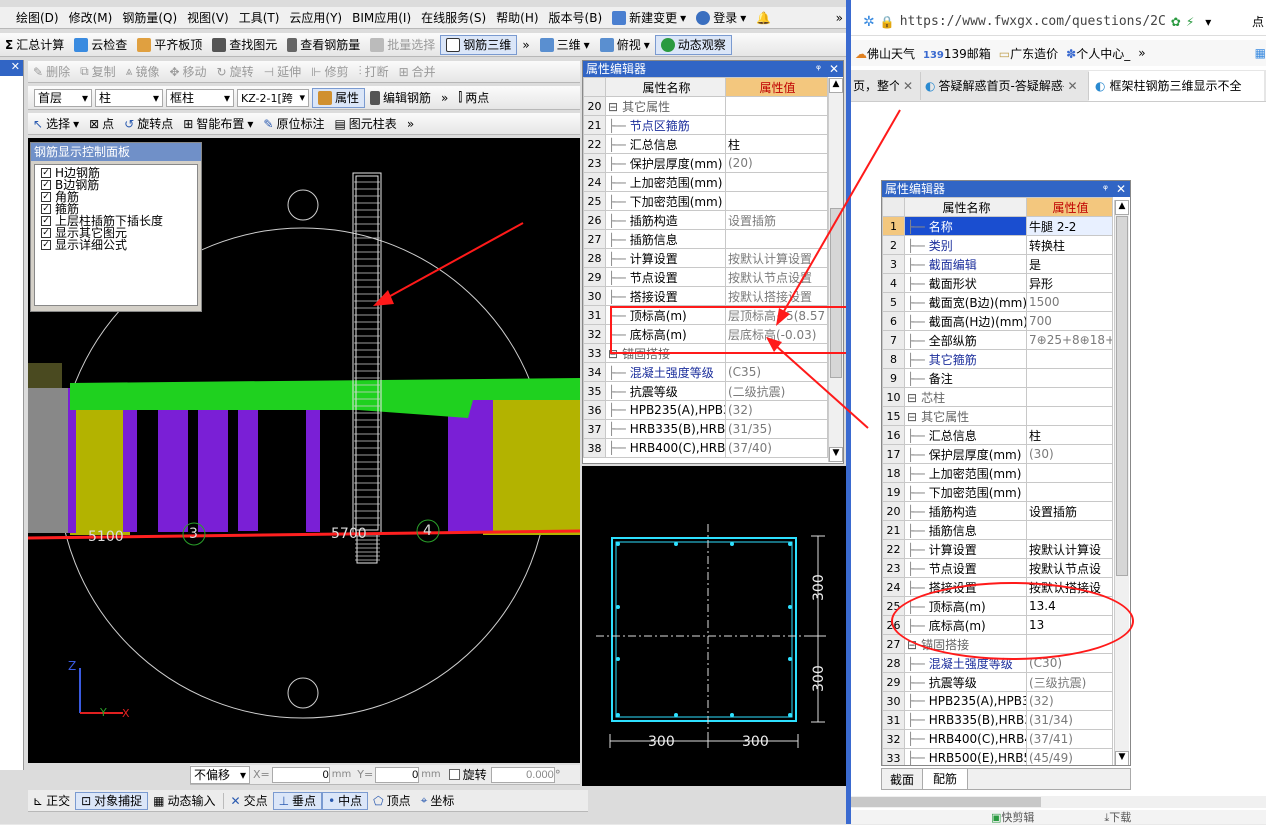 The height and width of the screenshot is (825, 1266). Describe the element at coordinates (1121, 189) in the screenshot. I see `close-icon: ✕` at that location.